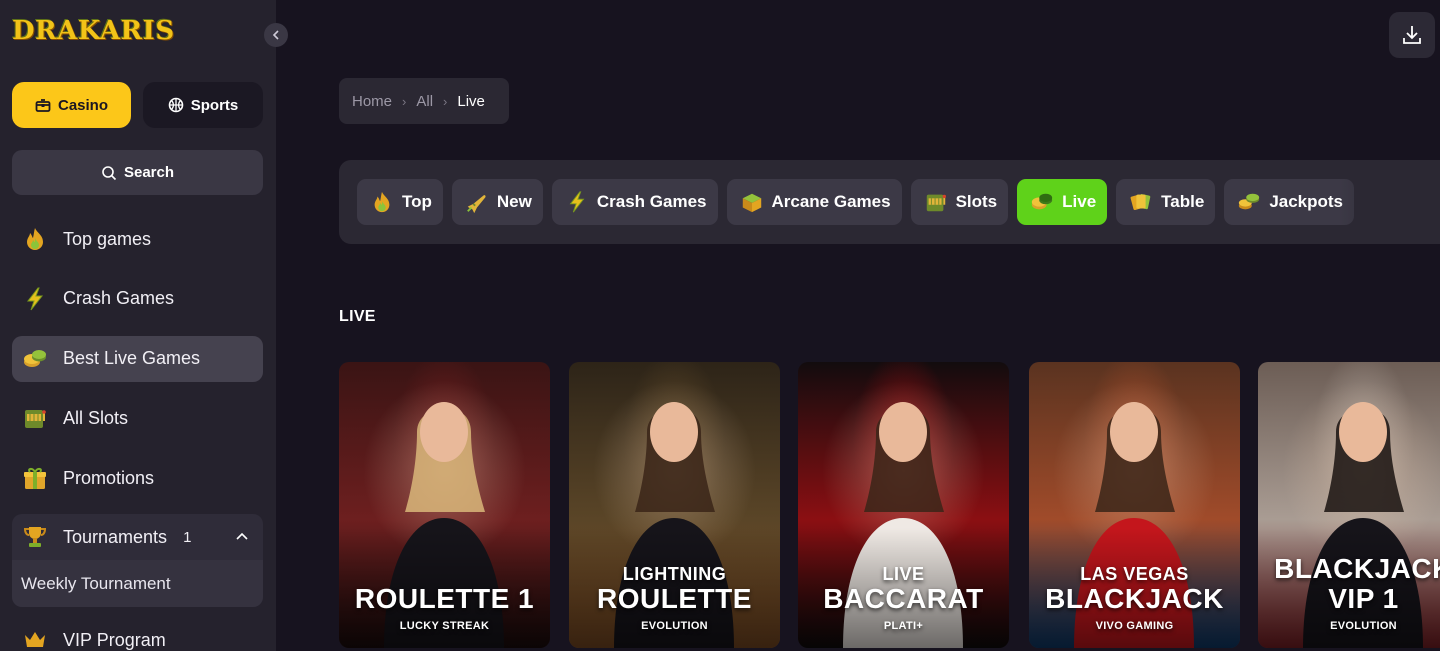 The width and height of the screenshot is (1440, 651). Describe the element at coordinates (107, 238) in the screenshot. I see `sidebar-item-label: Top games` at that location.